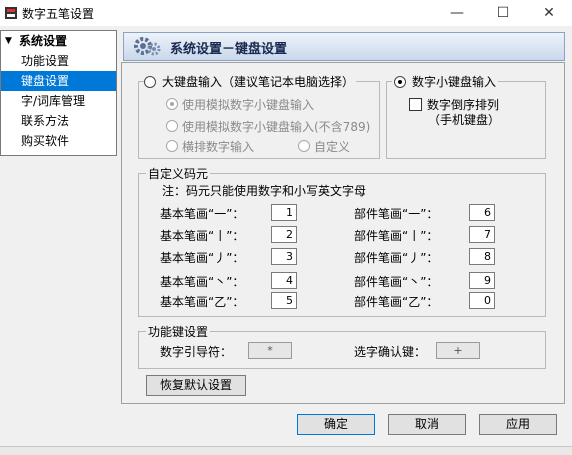  Describe the element at coordinates (45, 121) in the screenshot. I see `tree-item-label: 联系方法` at that location.